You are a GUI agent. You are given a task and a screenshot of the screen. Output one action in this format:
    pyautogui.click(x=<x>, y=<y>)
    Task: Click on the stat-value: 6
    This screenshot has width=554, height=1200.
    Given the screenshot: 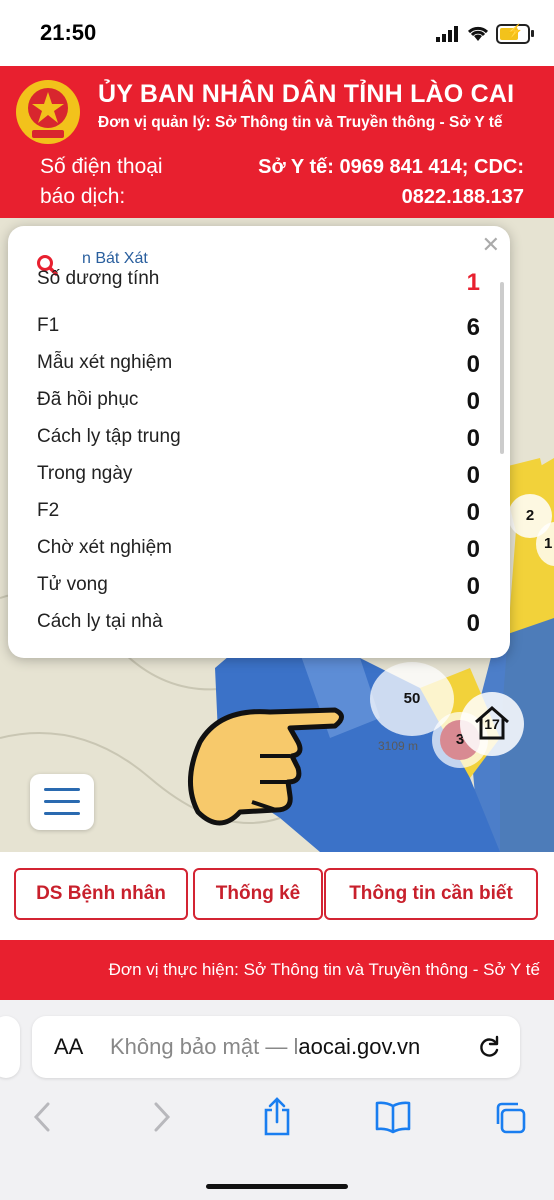 What is the action you would take?
    pyautogui.click(x=473, y=327)
    